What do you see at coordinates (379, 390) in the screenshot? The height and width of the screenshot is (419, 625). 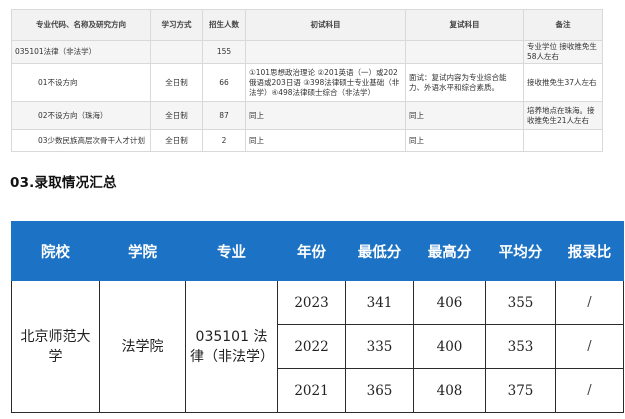 I see `min-score-cell: 365` at bounding box center [379, 390].